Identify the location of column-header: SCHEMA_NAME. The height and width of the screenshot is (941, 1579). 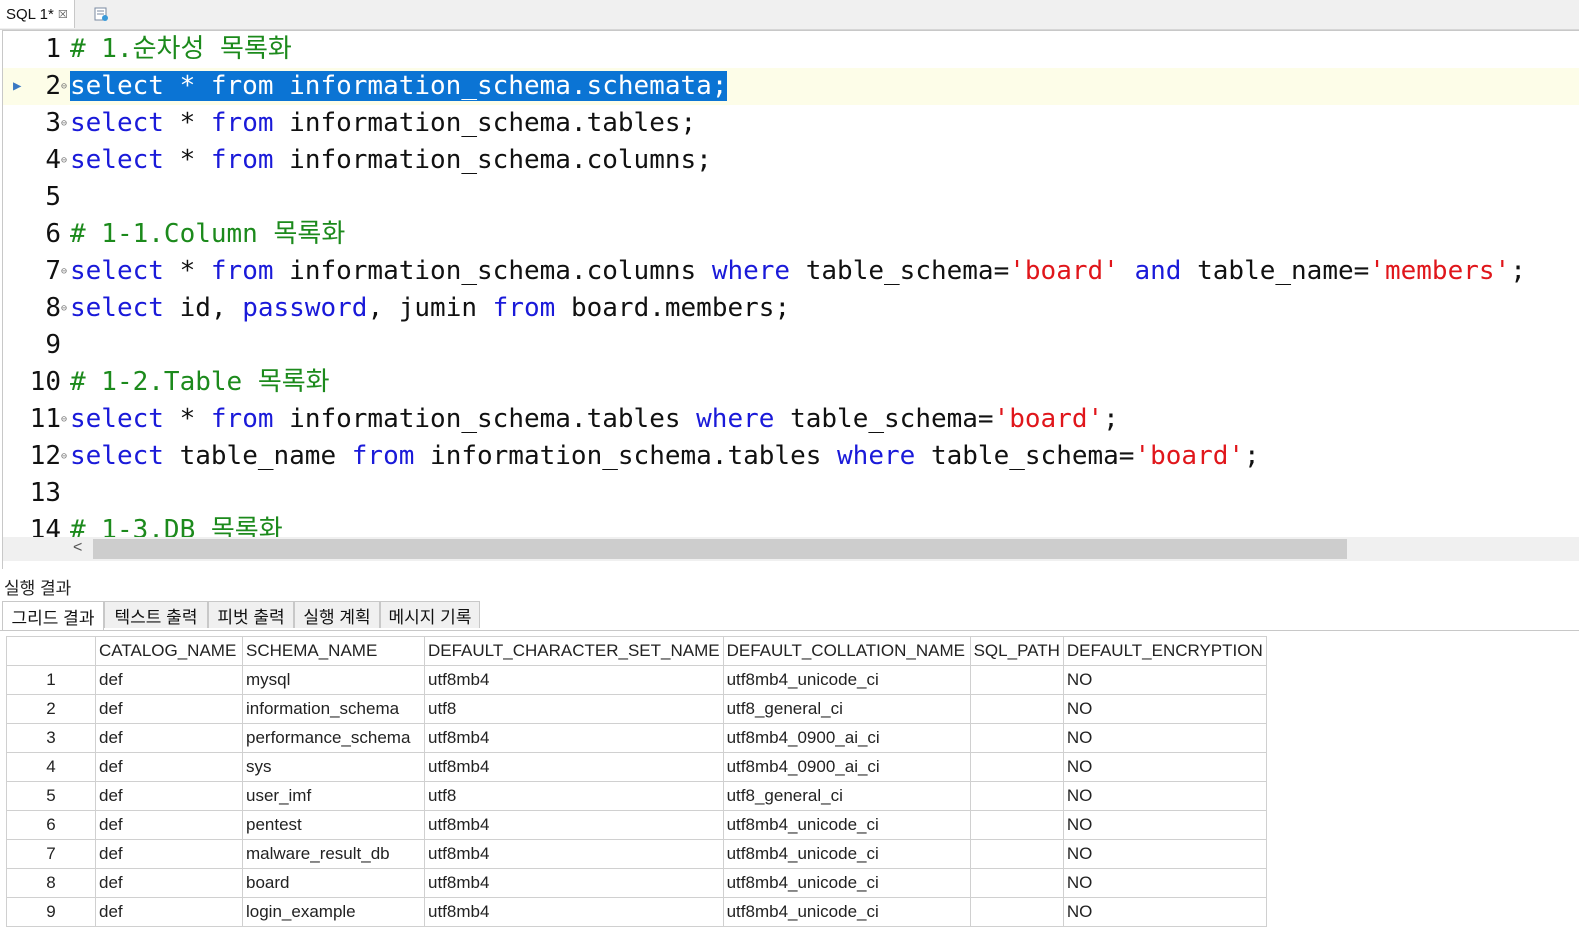
(333, 651).